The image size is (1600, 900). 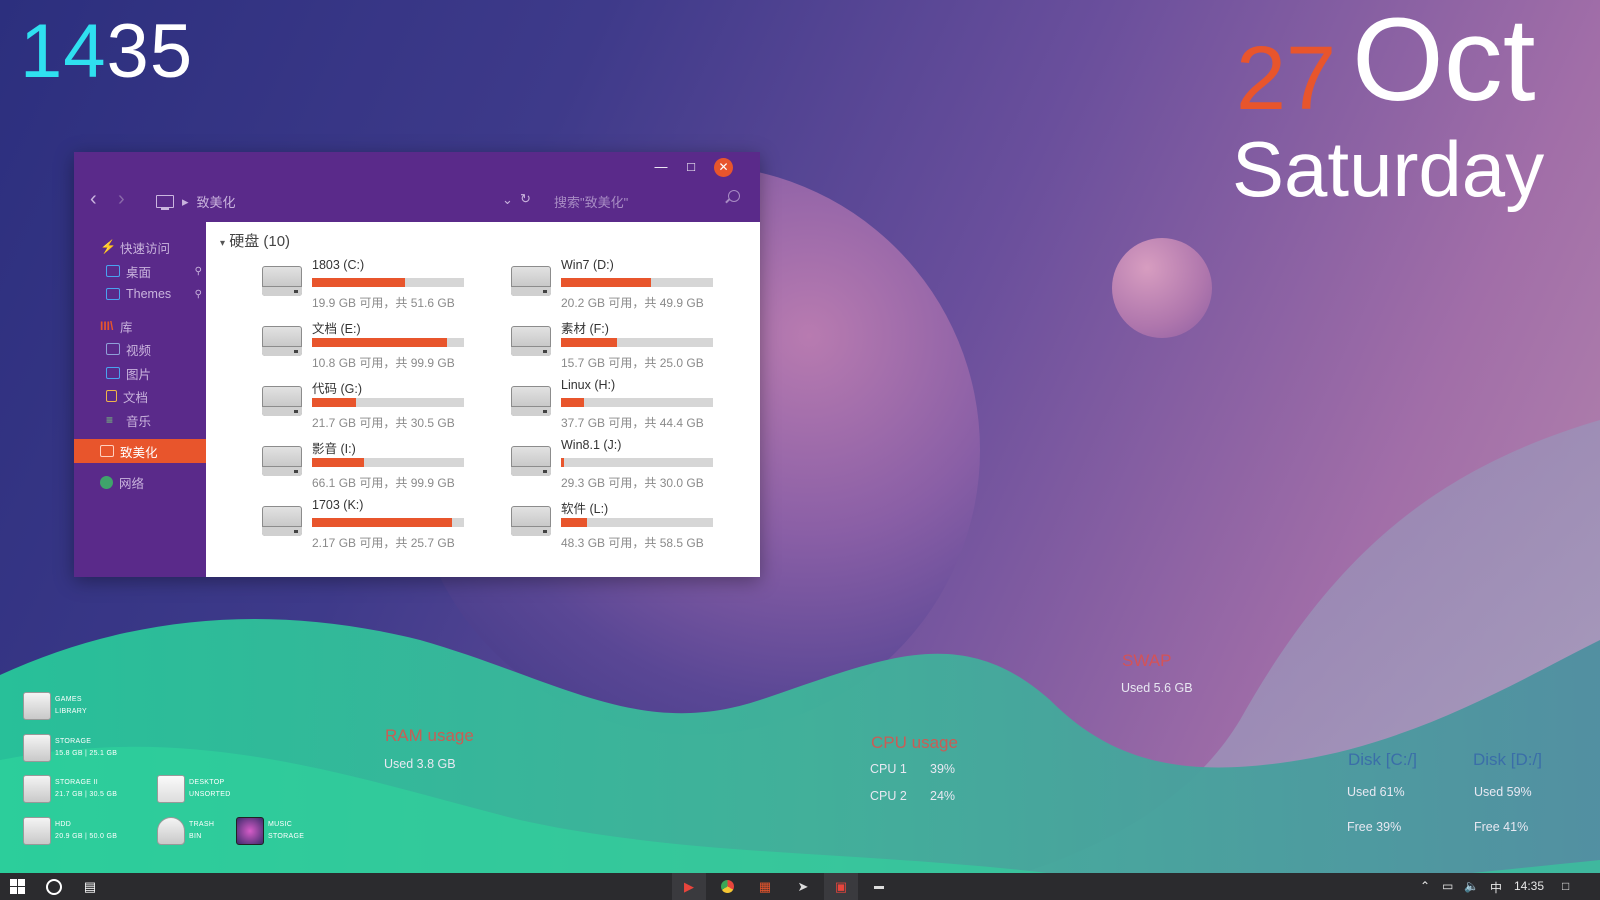 What do you see at coordinates (334, 449) in the screenshot?
I see `drive-name: 影音 (I:)` at bounding box center [334, 449].